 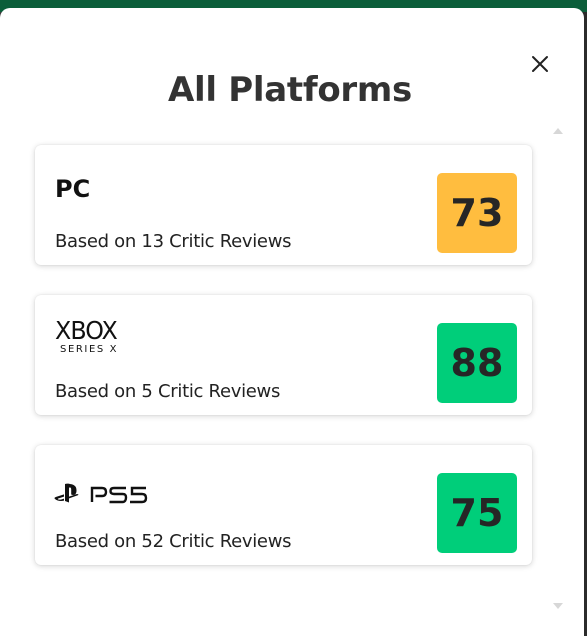 What do you see at coordinates (477, 363) in the screenshot?
I see `score-badge: 88` at bounding box center [477, 363].